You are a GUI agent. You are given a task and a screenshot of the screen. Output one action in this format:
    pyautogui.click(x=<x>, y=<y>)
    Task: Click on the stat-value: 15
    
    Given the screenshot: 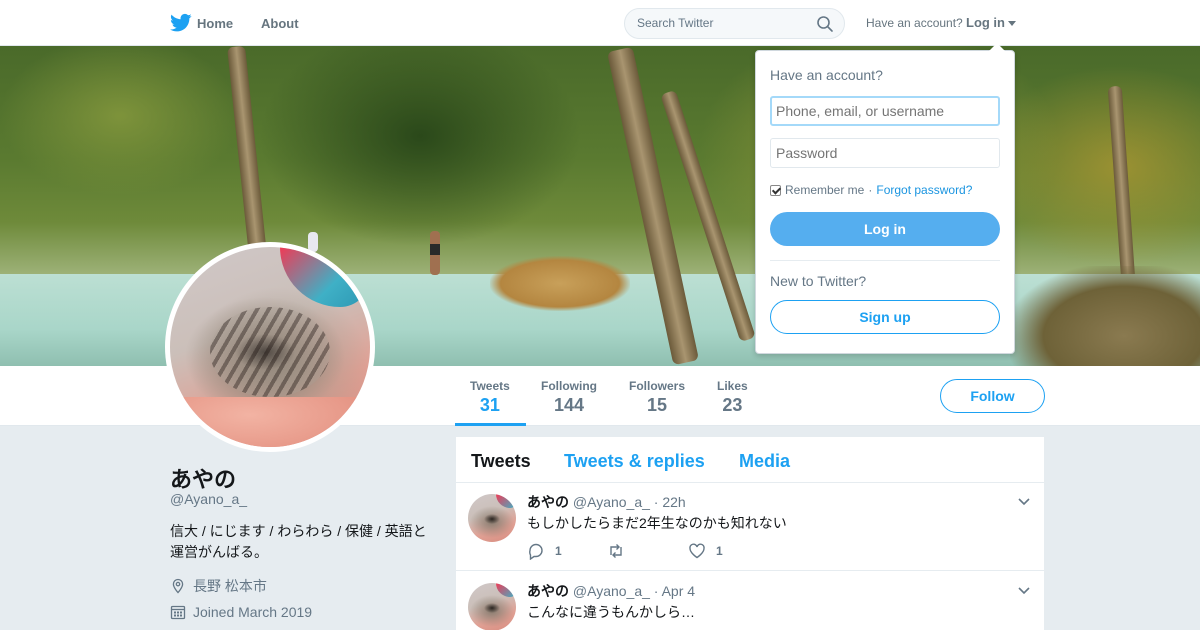 What is the action you would take?
    pyautogui.click(x=657, y=405)
    